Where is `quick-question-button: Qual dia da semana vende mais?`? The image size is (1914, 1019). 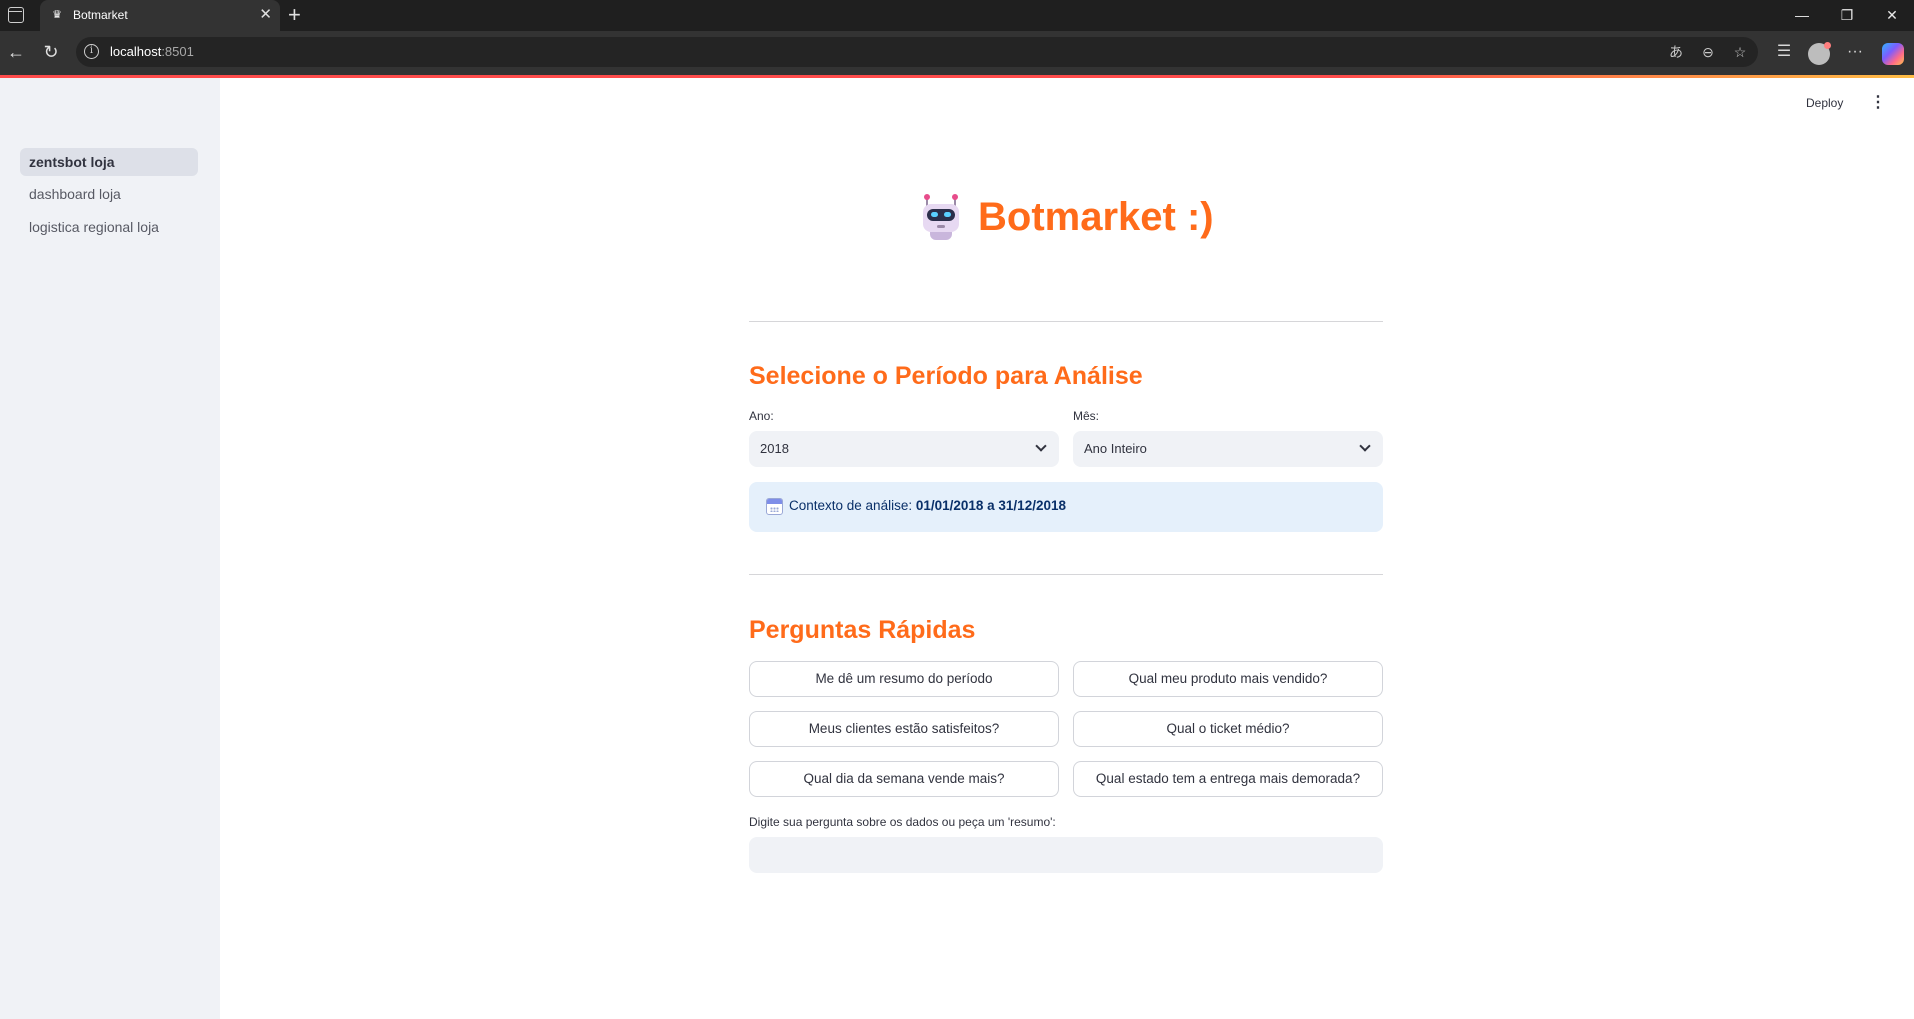
quick-question-button: Qual dia da semana vende mais? is located at coordinates (904, 779).